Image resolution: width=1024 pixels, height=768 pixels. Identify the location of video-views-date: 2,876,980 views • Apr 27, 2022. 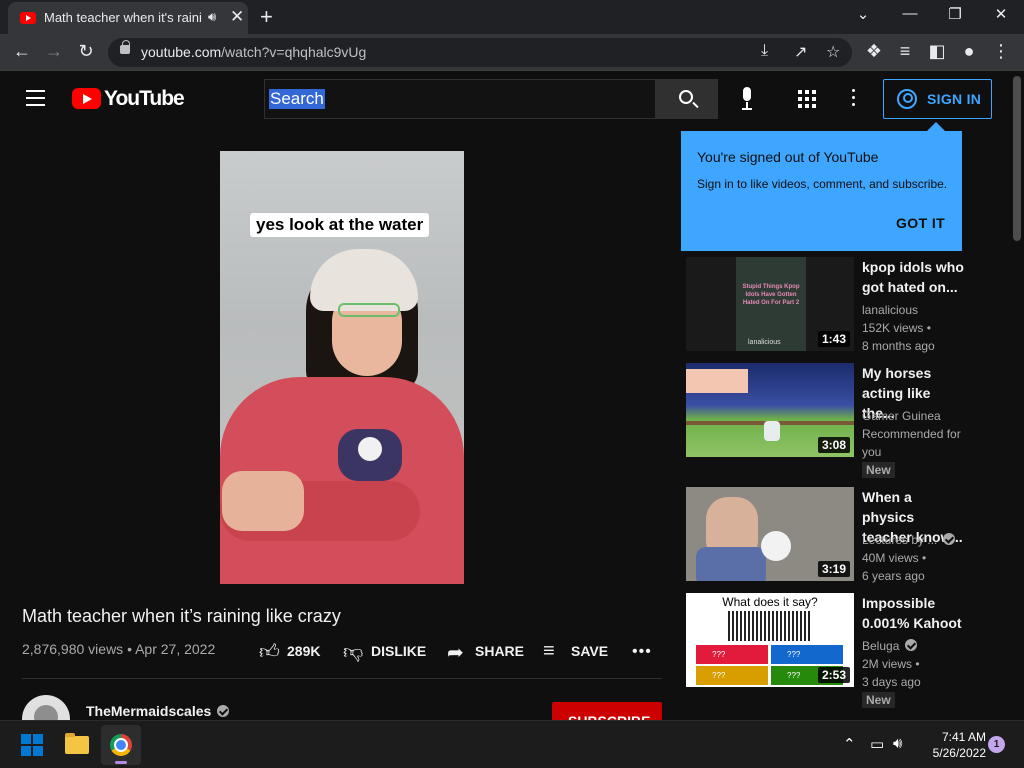
(119, 649).